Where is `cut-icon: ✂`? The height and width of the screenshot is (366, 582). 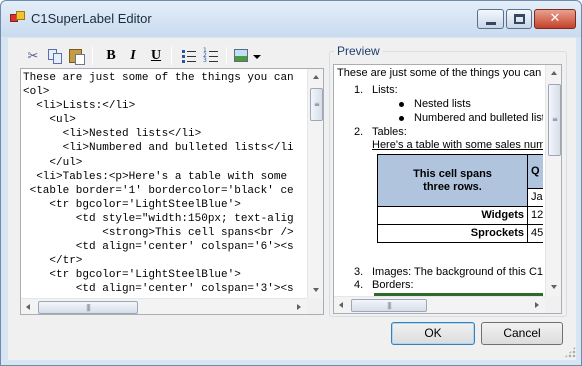
cut-icon: ✂ is located at coordinates (33, 55).